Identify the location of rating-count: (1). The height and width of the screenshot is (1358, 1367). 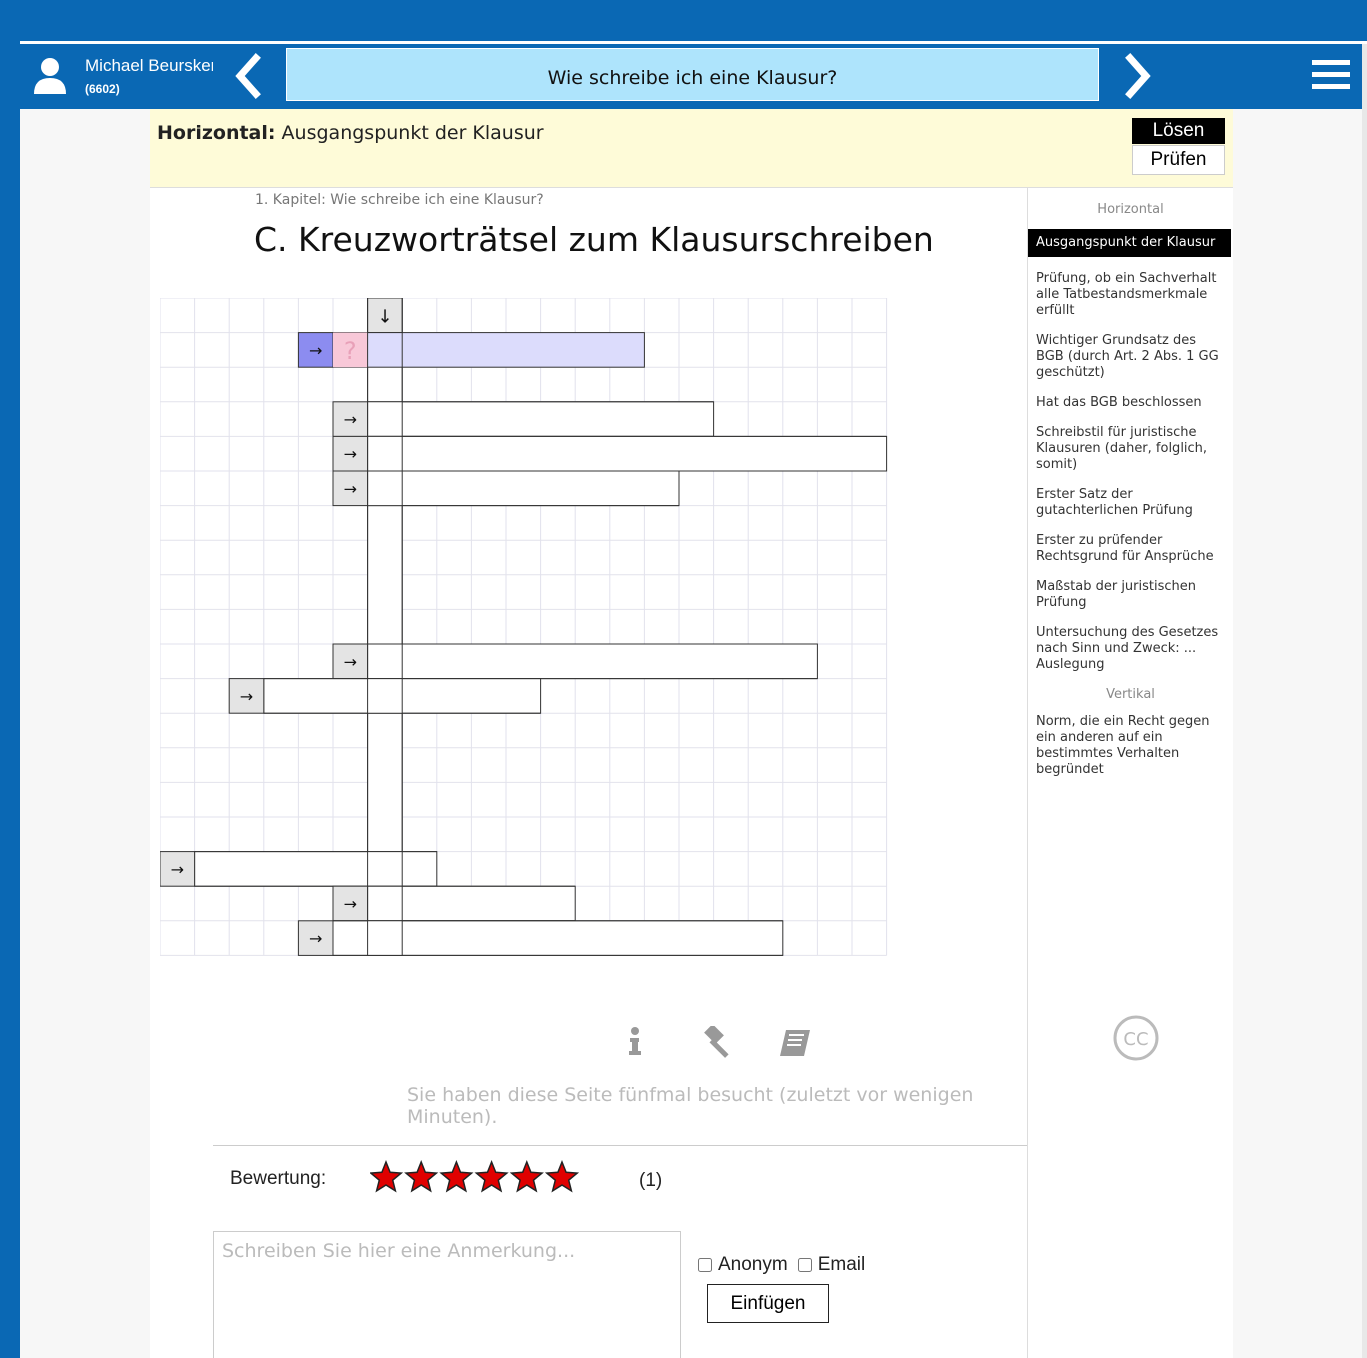
(651, 1180).